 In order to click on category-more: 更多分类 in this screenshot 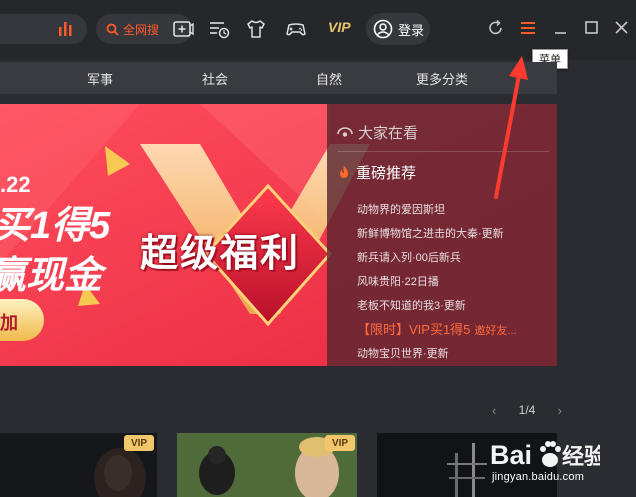, I will do `click(442, 78)`.